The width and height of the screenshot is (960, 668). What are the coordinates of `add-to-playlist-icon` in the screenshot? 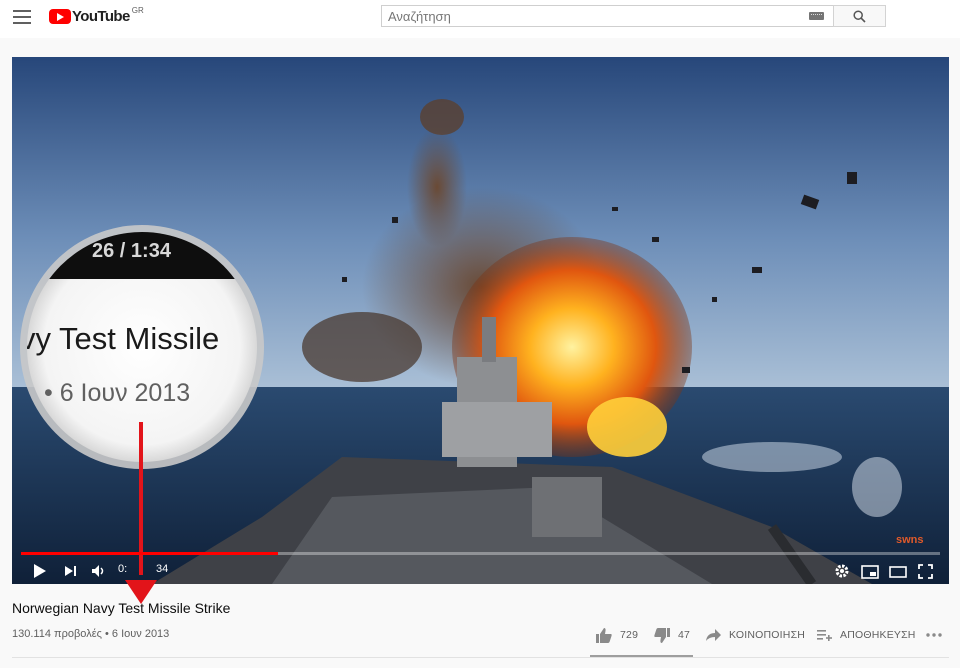 It's located at (824, 635).